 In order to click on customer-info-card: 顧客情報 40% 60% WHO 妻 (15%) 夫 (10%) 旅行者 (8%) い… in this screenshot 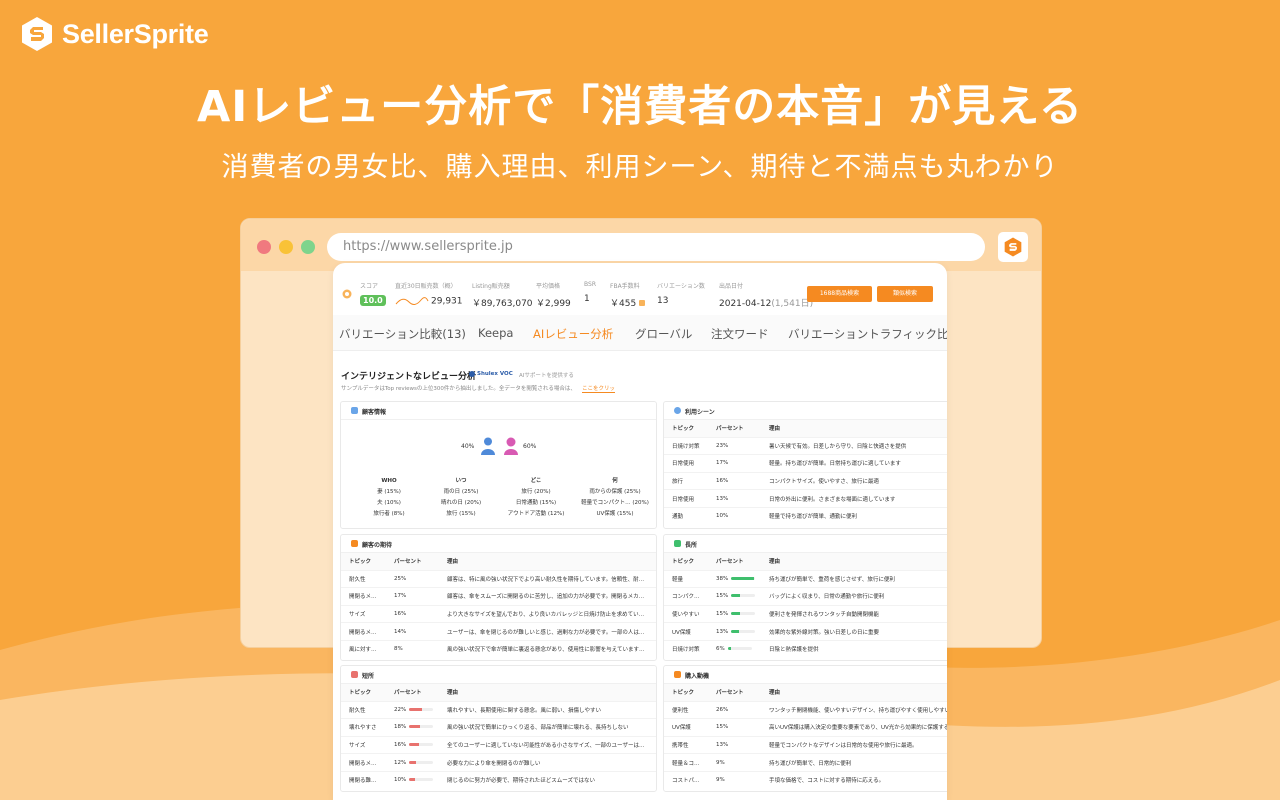, I will do `click(498, 465)`.